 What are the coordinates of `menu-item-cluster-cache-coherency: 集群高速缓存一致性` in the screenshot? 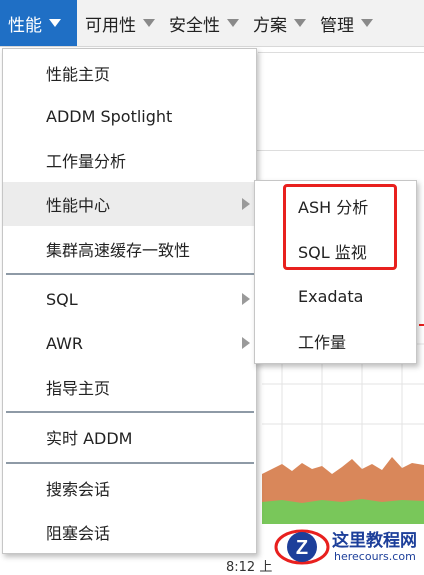 It's located at (129, 249).